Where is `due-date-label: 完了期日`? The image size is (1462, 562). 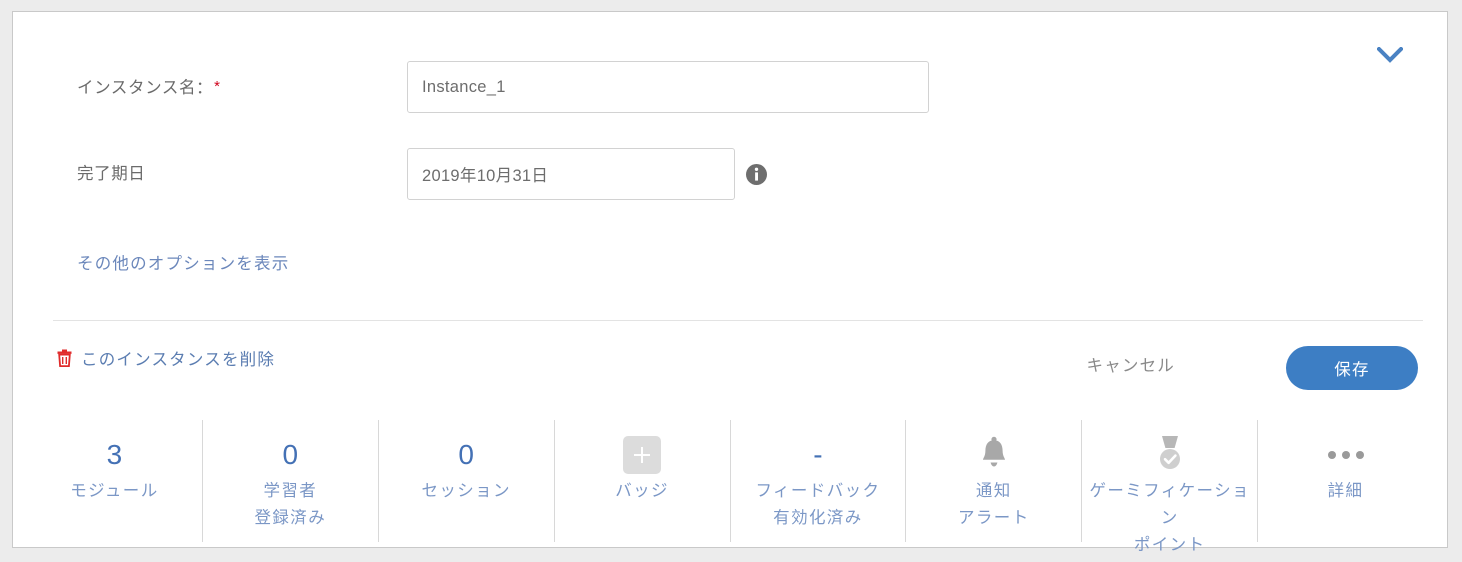
due-date-label: 完了期日 is located at coordinates (111, 174).